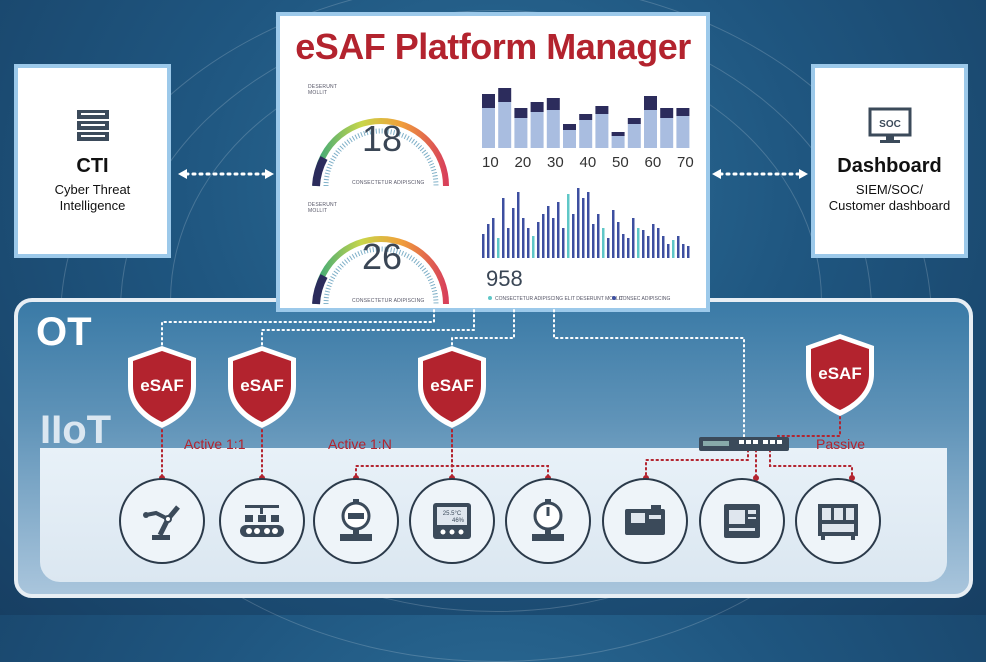 The width and height of the screenshot is (986, 662). I want to click on esaf-shield-2: eSAF, so click(262, 389).